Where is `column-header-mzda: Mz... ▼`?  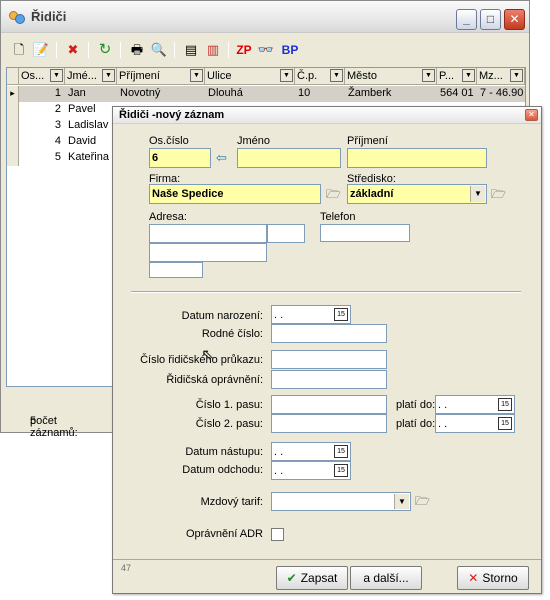 column-header-mzda: Mz... ▼ is located at coordinates (501, 76).